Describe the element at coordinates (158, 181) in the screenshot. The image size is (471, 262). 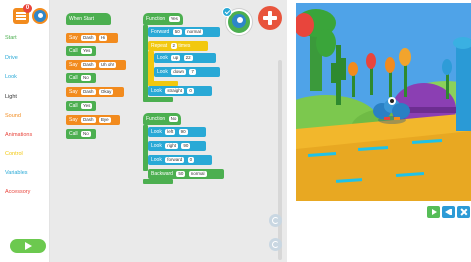
I see `function-no-footer` at that location.